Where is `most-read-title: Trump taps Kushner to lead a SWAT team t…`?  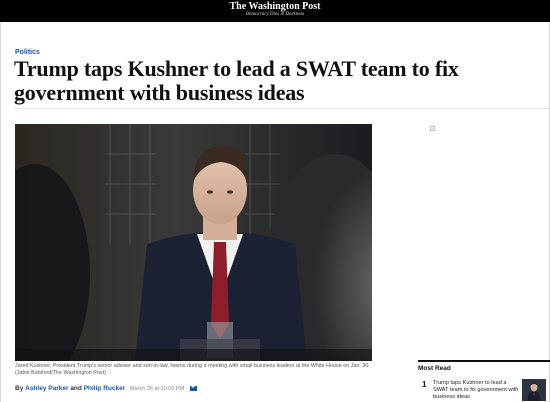
most-read-title: Trump taps Kushner to lead a SWAT team t… is located at coordinates (477, 390).